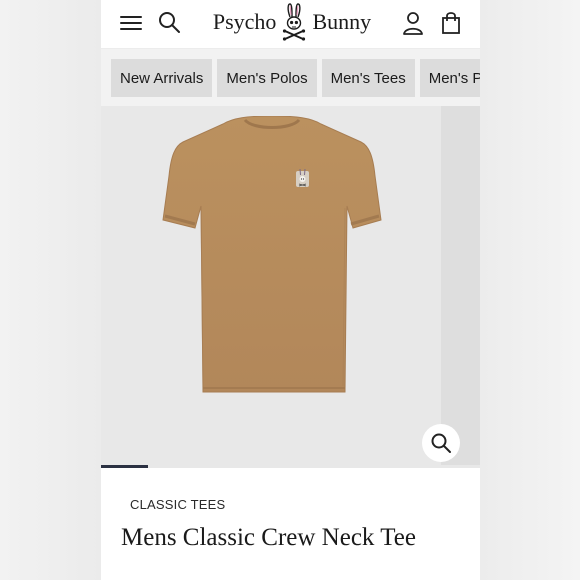 The image size is (580, 580). I want to click on category-mens-tees: Men's Tees, so click(368, 78).